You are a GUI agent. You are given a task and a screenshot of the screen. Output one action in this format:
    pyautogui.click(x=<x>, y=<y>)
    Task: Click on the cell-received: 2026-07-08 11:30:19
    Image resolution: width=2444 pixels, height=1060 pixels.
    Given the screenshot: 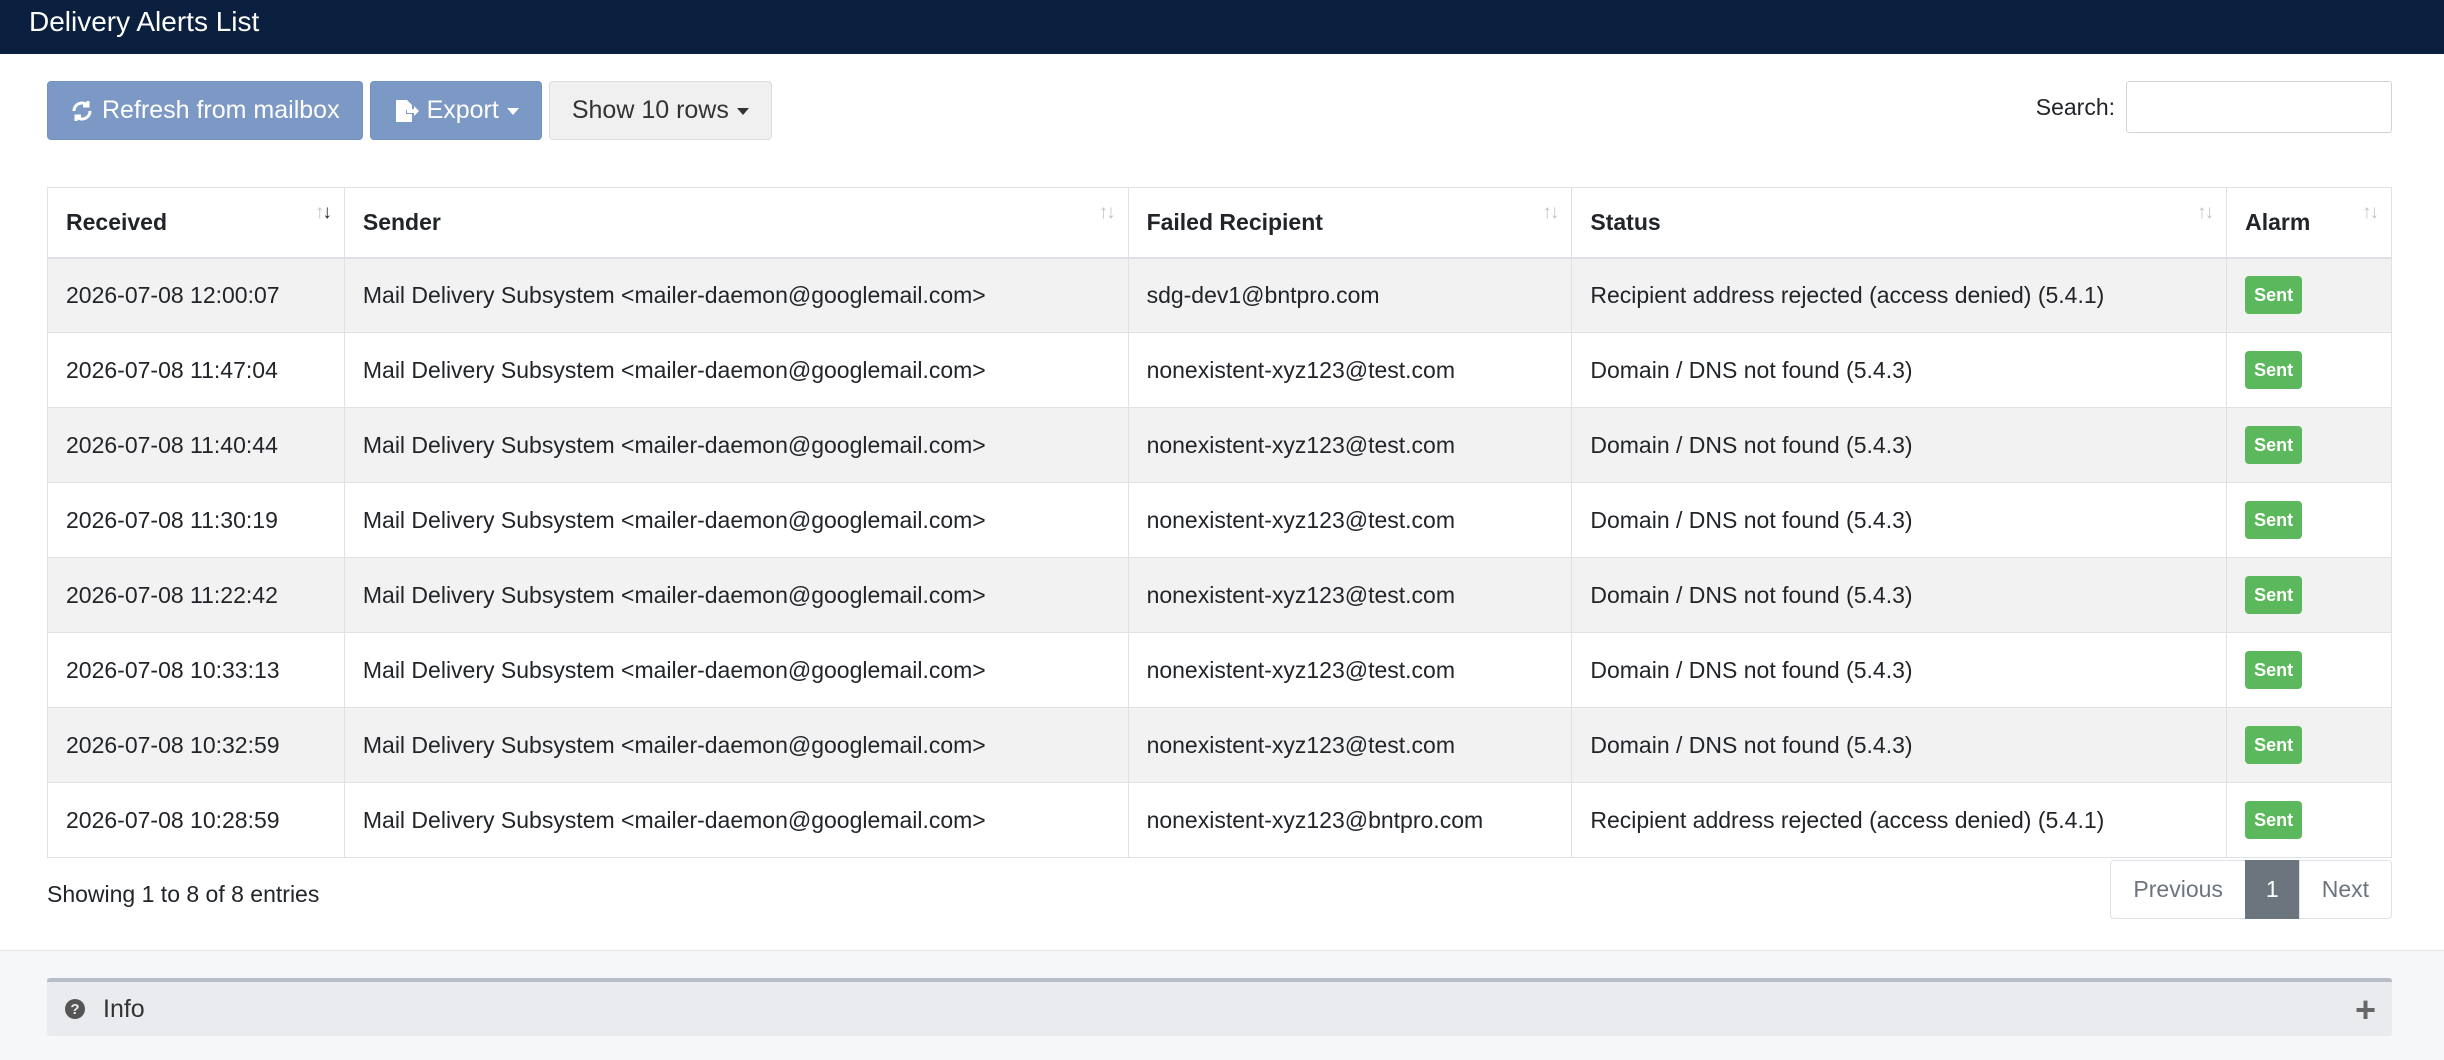 What is the action you would take?
    pyautogui.click(x=196, y=520)
    